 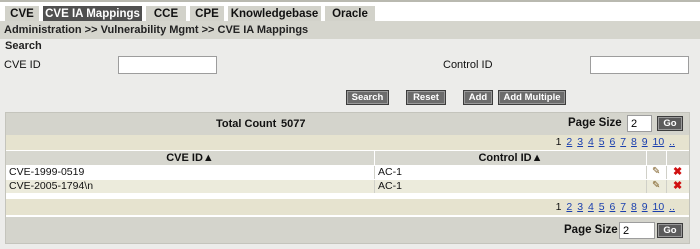 What do you see at coordinates (167, 65) in the screenshot?
I see `cve-id-input` at bounding box center [167, 65].